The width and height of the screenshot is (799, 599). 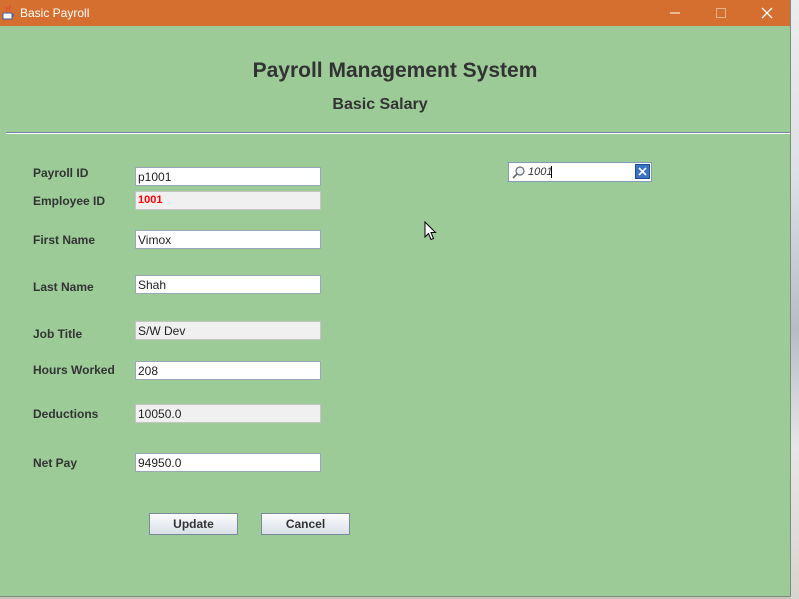 I want to click on search-input: 1001, so click(x=580, y=172).